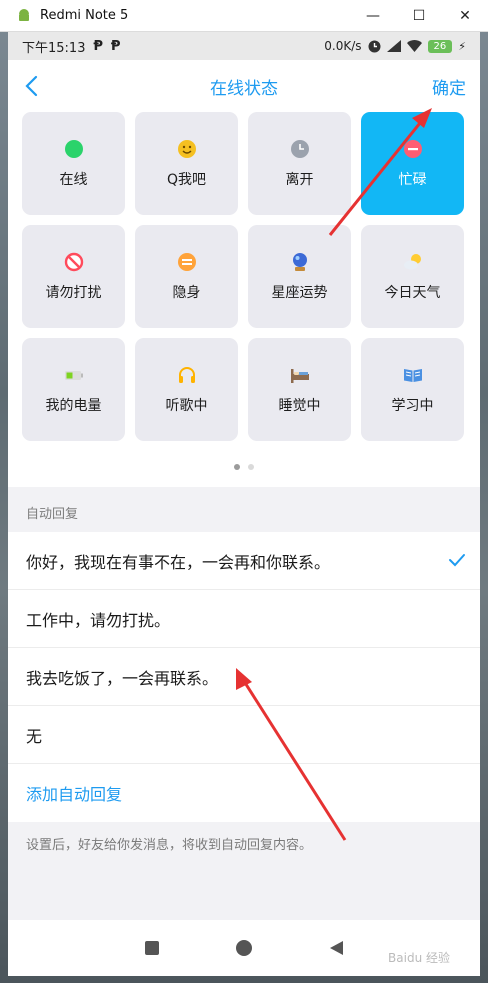 Image resolution: width=488 pixels, height=983 pixels. What do you see at coordinates (412, 179) in the screenshot?
I see `status-label: 忙碌` at bounding box center [412, 179].